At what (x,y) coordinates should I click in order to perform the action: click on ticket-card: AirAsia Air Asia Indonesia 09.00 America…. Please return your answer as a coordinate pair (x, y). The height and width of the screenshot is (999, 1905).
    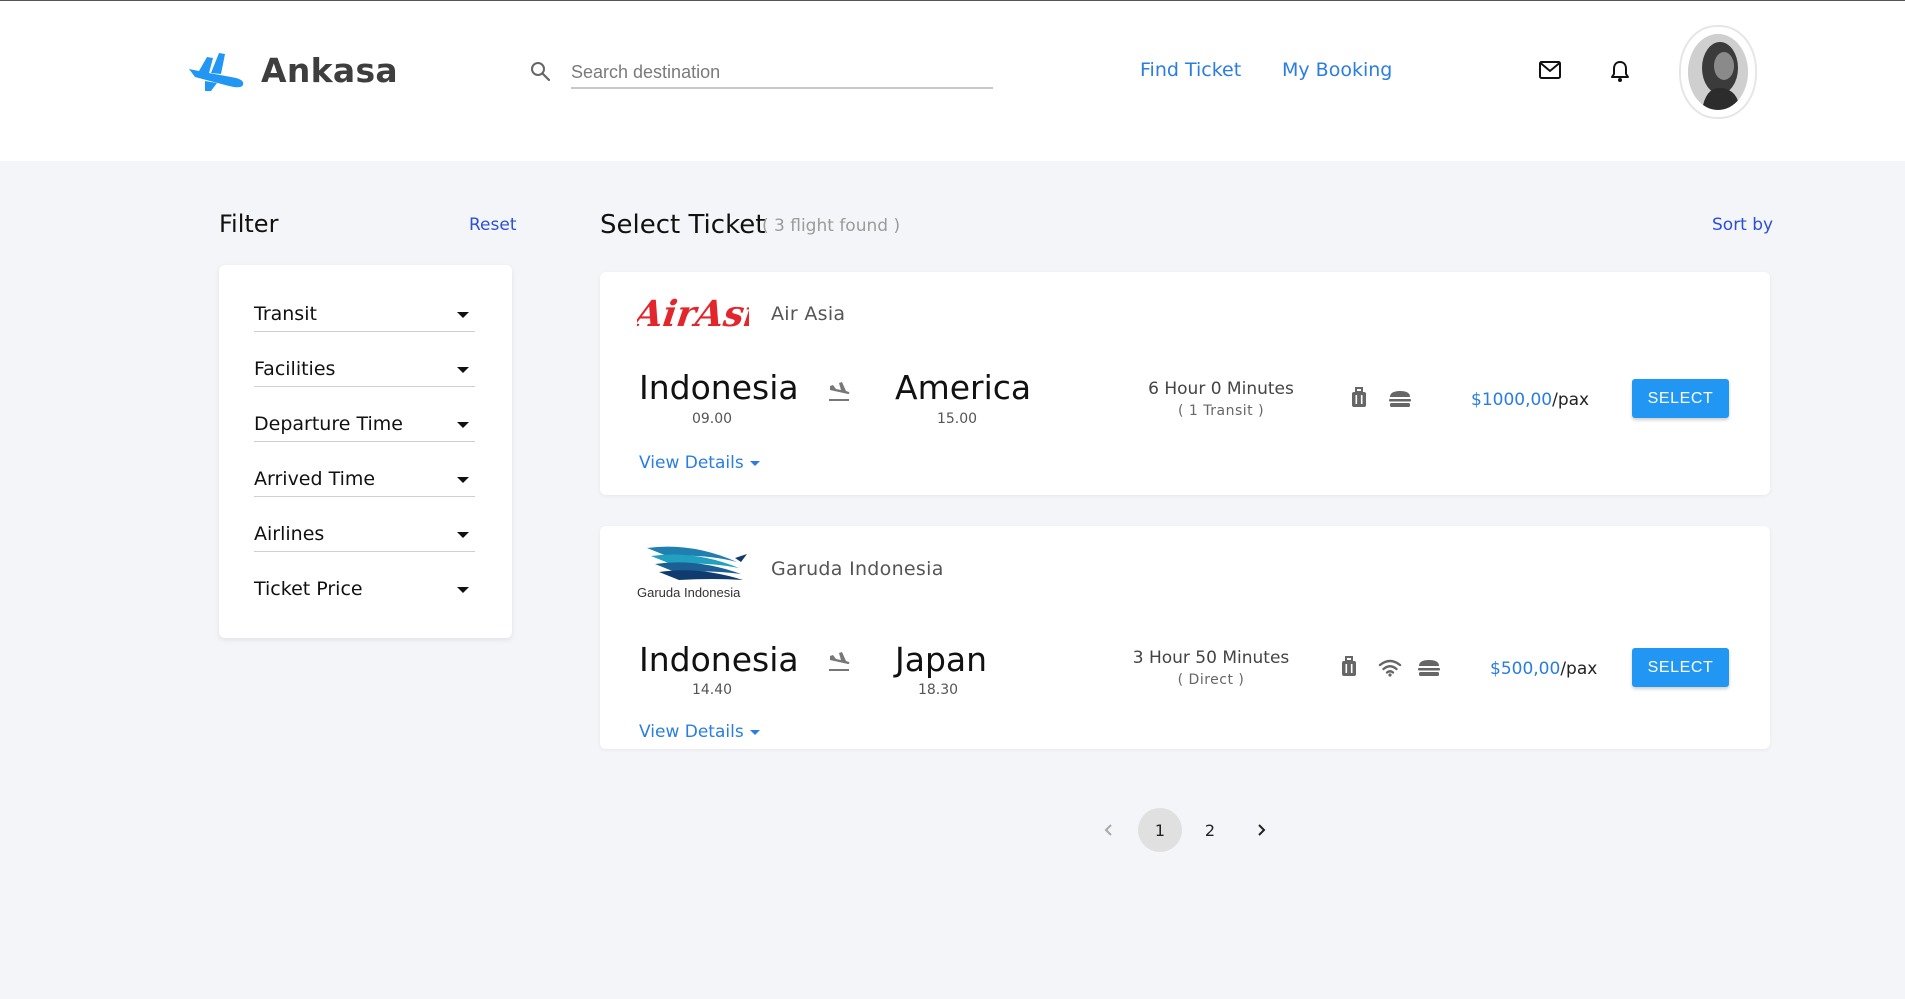
    Looking at the image, I should click on (1185, 383).